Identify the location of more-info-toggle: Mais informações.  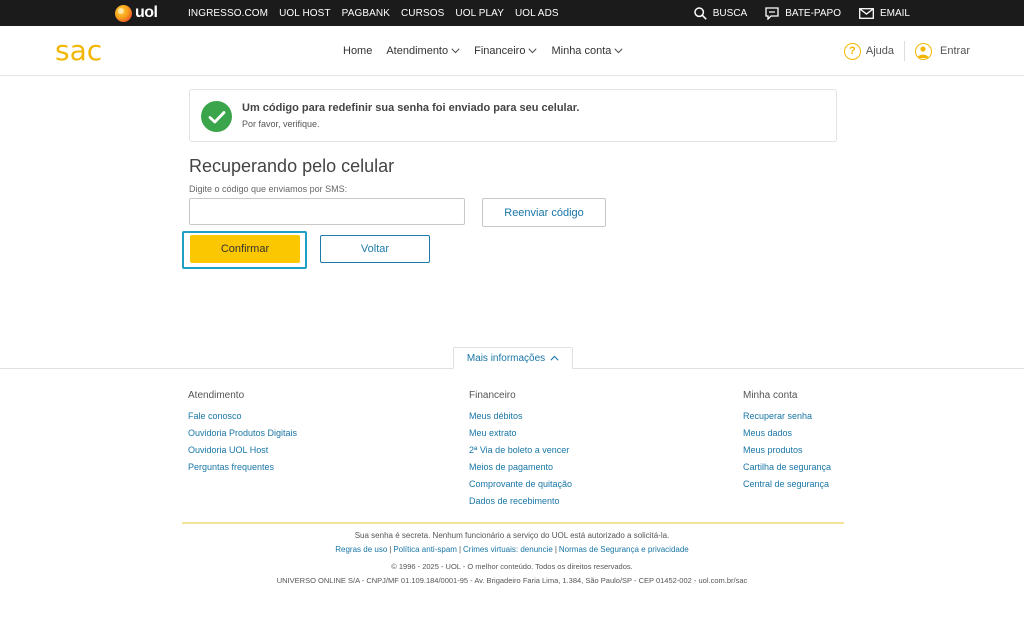
(513, 358).